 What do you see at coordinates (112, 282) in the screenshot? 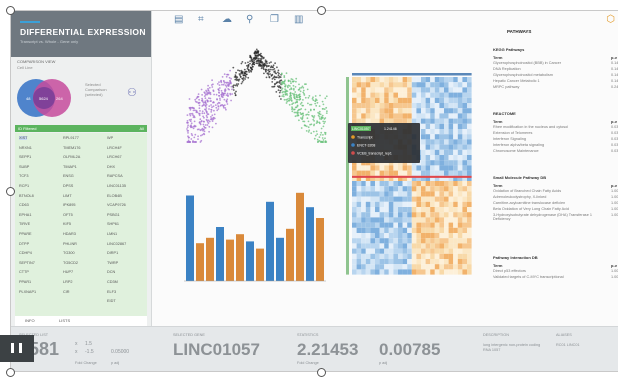
I see `gene-list-item: CD3M` at bounding box center [112, 282].